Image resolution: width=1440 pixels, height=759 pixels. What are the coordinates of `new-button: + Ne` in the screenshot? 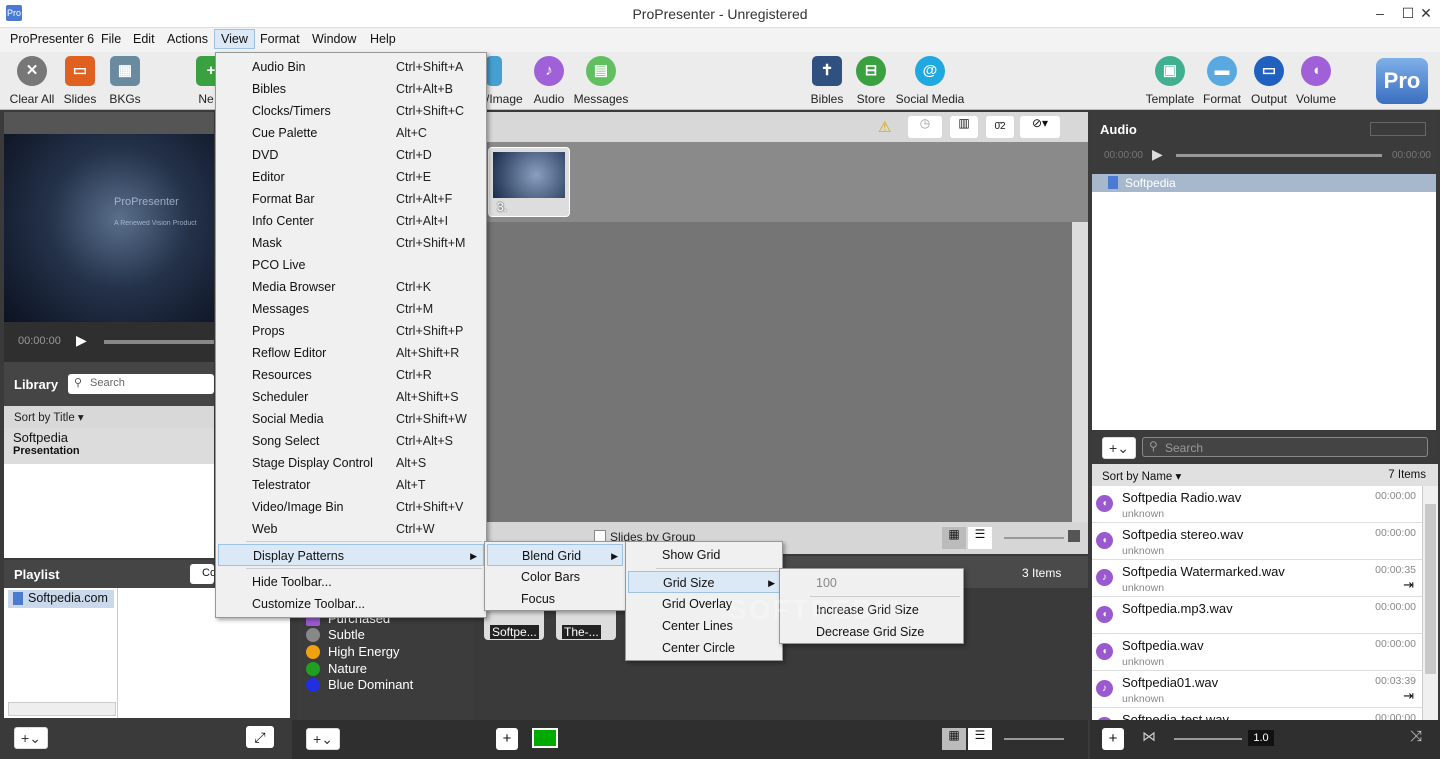 It's located at (206, 81).